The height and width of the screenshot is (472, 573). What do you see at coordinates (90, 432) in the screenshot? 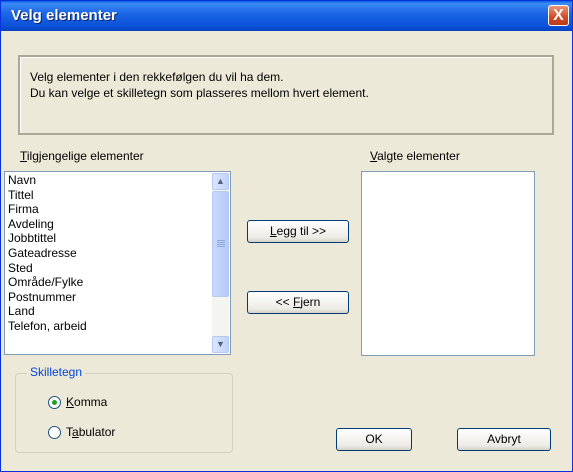
I see `tabulator-radio-label: Tabulator` at bounding box center [90, 432].